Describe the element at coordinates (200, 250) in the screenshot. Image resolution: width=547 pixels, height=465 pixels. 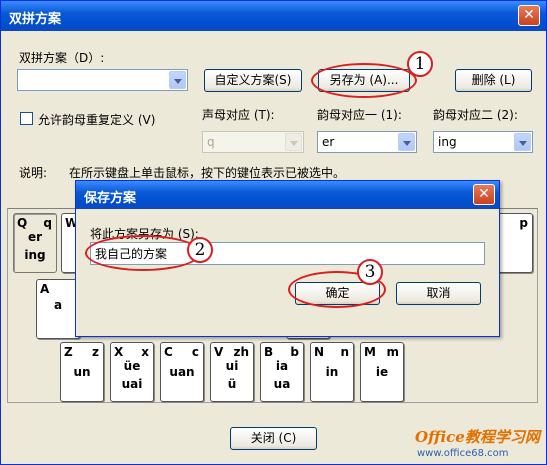
I see `step-badge-2: 2` at that location.